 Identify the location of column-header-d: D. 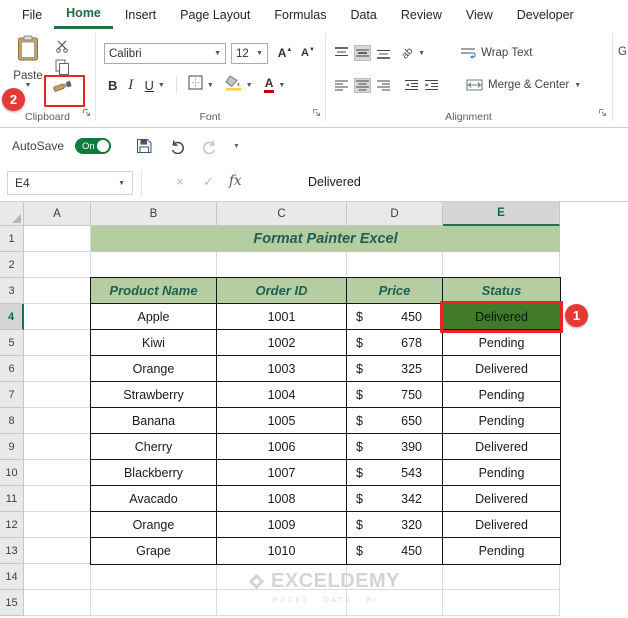
(395, 214).